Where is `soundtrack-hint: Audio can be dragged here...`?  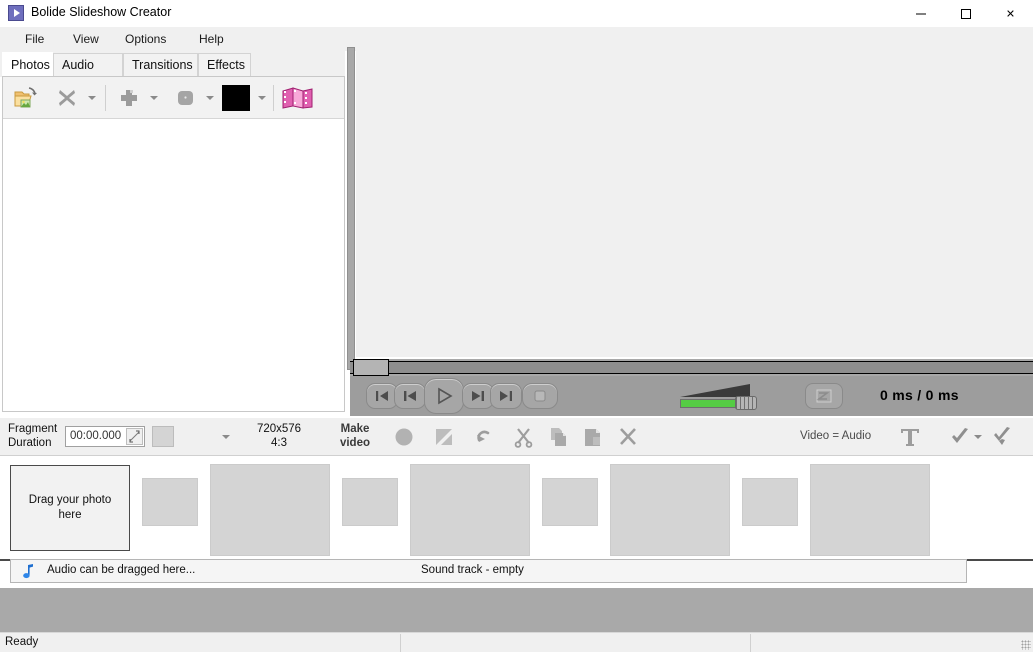 soundtrack-hint: Audio can be dragged here... is located at coordinates (121, 570).